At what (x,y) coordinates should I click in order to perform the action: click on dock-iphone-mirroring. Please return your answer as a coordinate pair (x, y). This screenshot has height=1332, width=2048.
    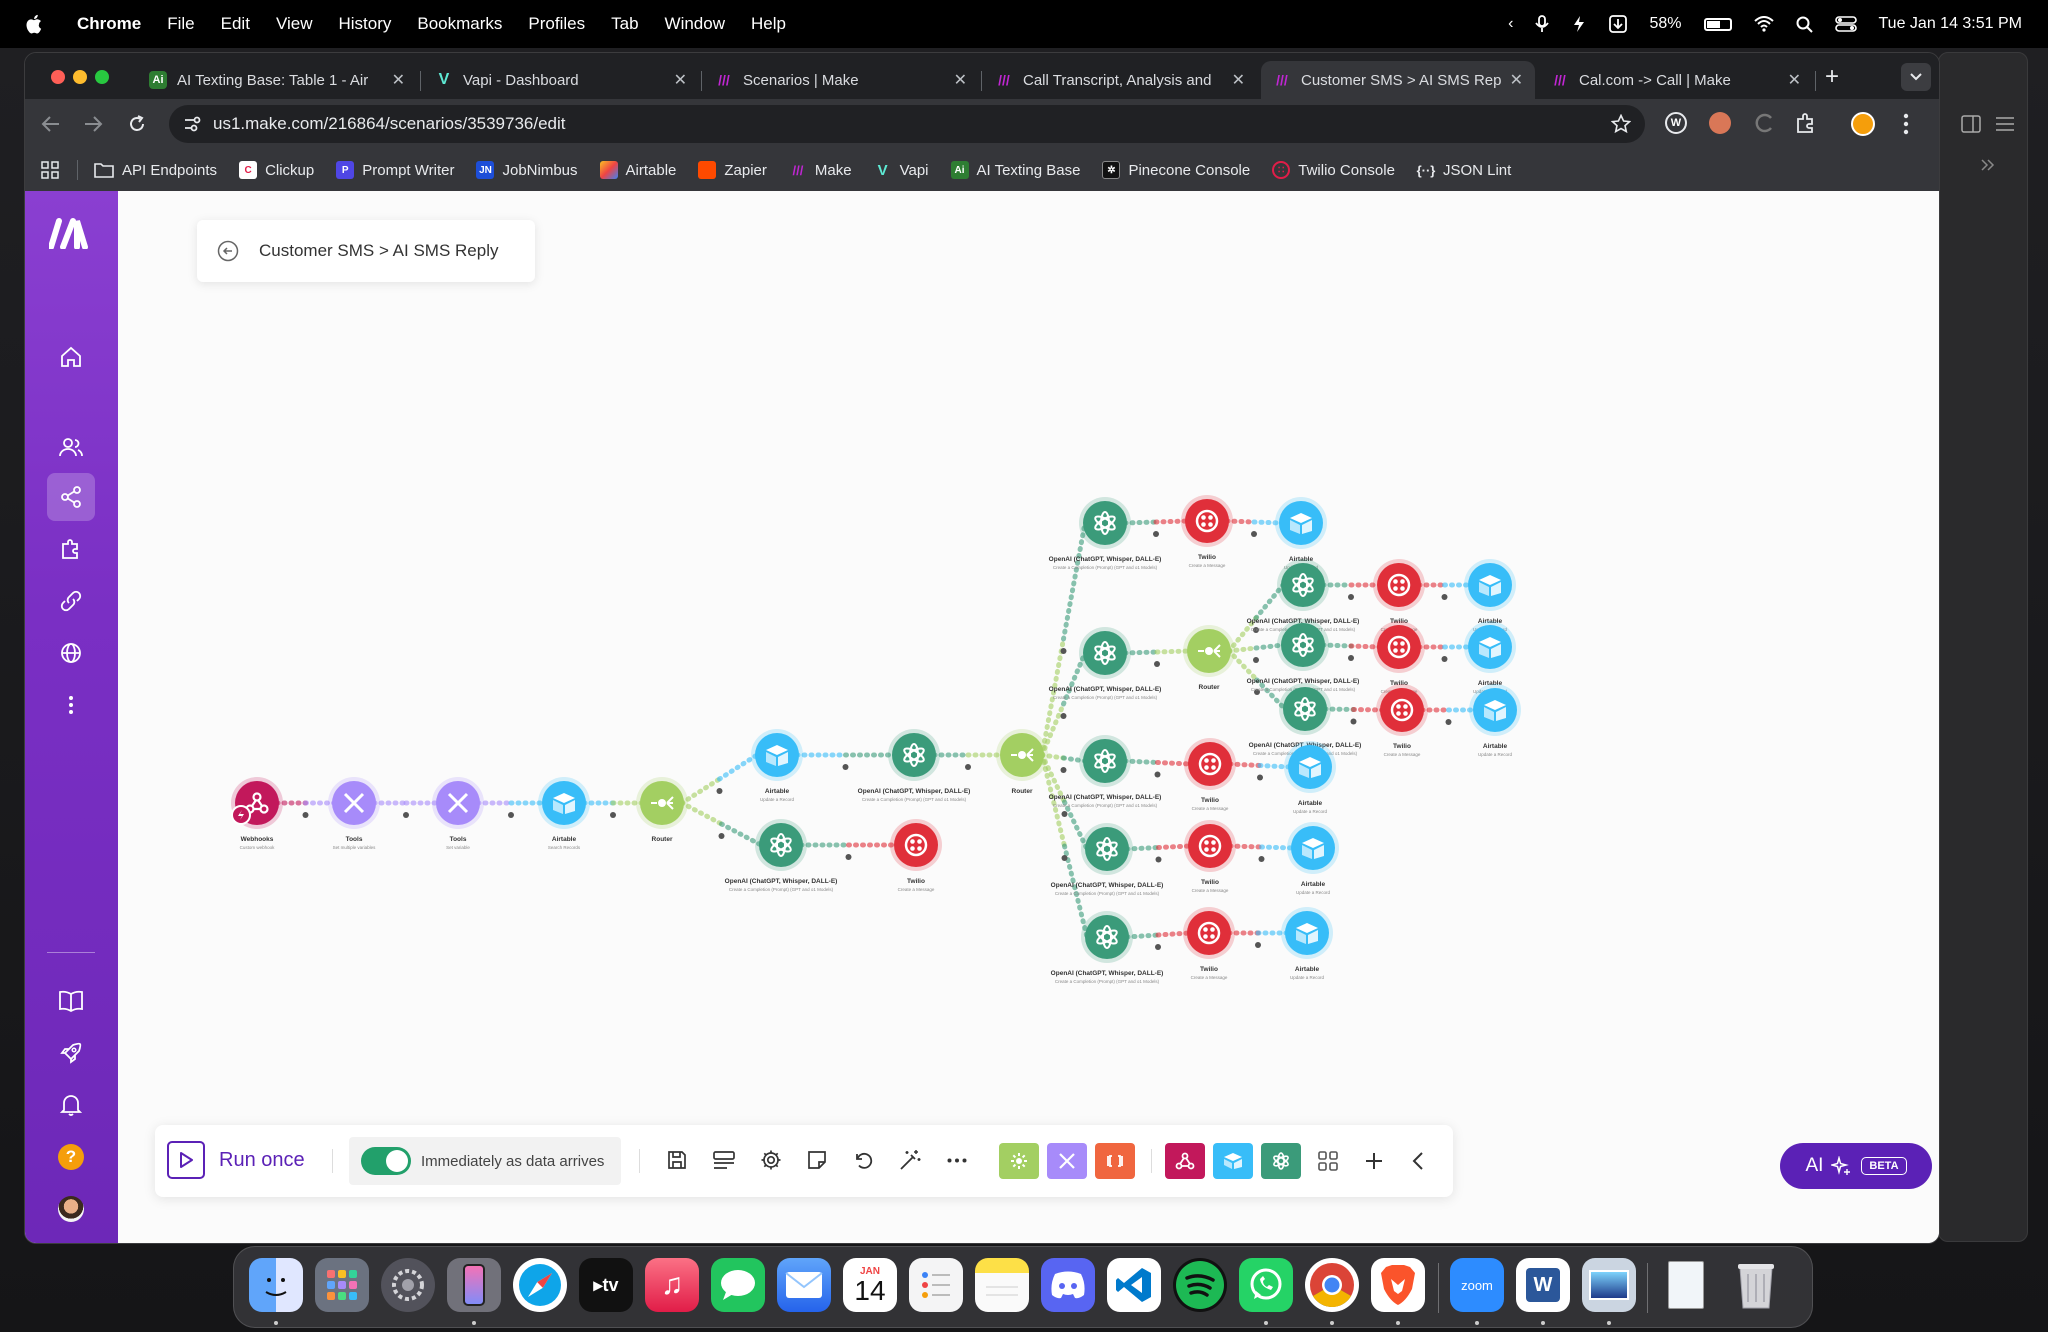
    Looking at the image, I should click on (474, 1285).